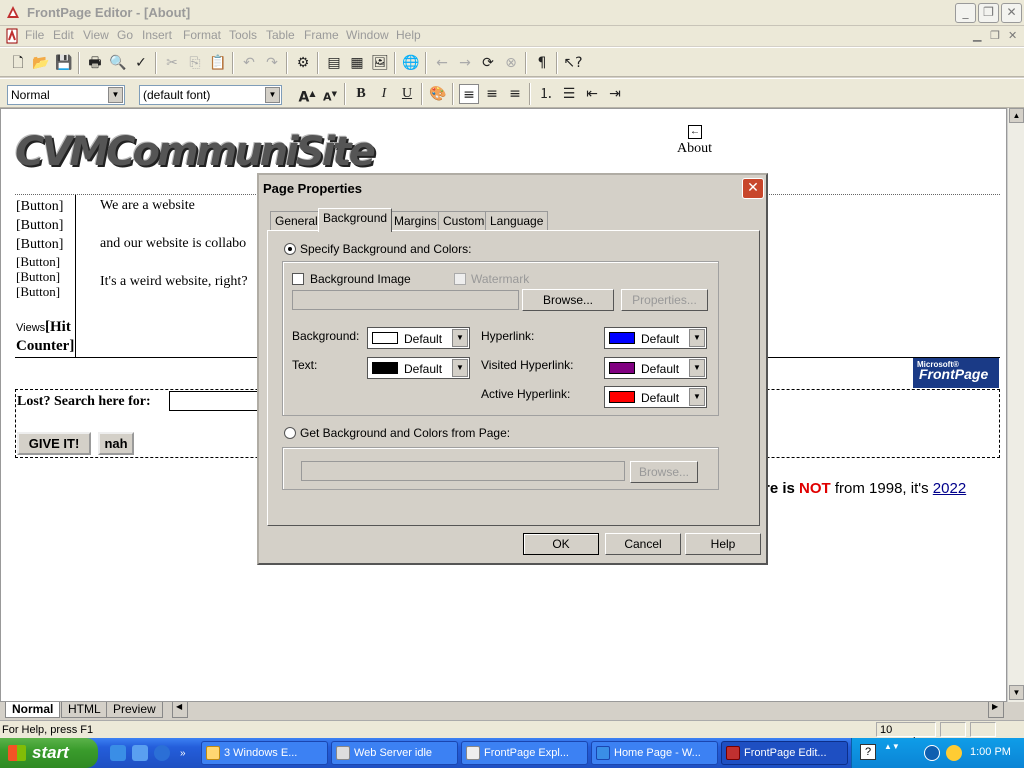 This screenshot has width=1024, height=768. What do you see at coordinates (511, 63) in the screenshot?
I see `stop-icon: ⊗` at bounding box center [511, 63].